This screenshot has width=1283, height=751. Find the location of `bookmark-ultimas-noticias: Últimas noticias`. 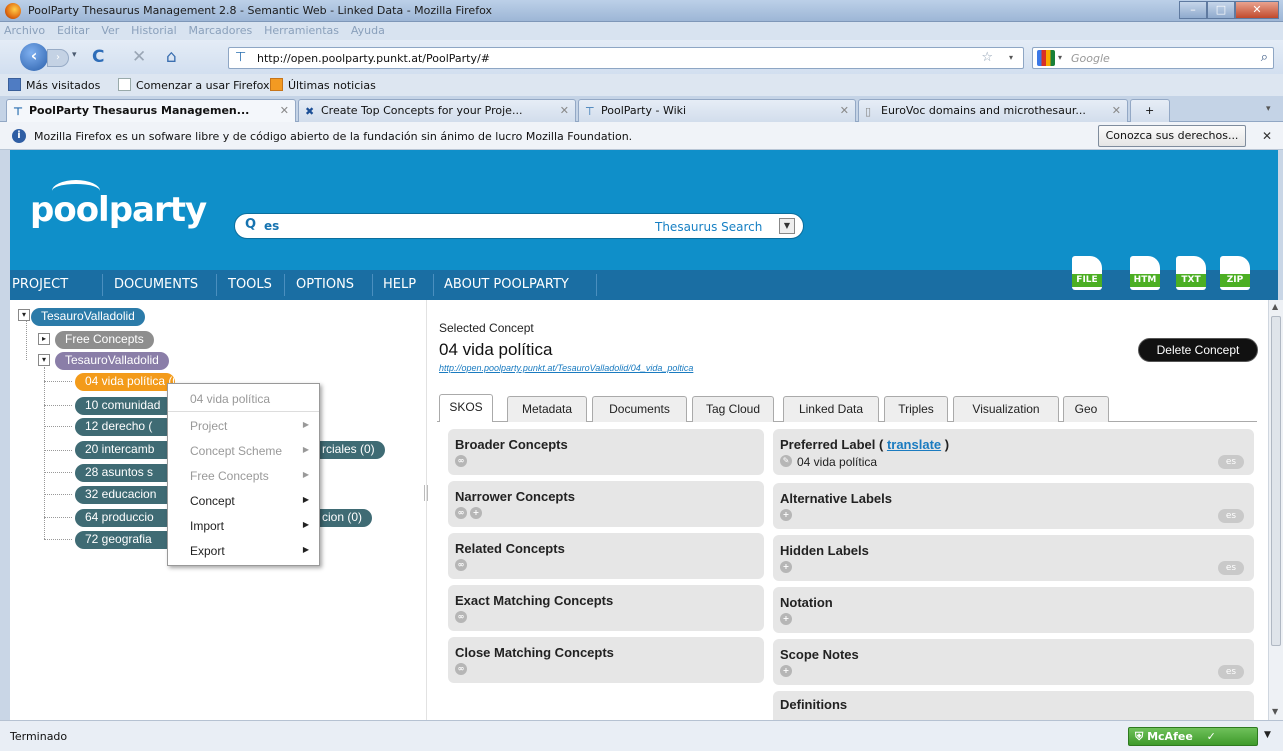

bookmark-ultimas-noticias: Últimas noticias is located at coordinates (323, 85).